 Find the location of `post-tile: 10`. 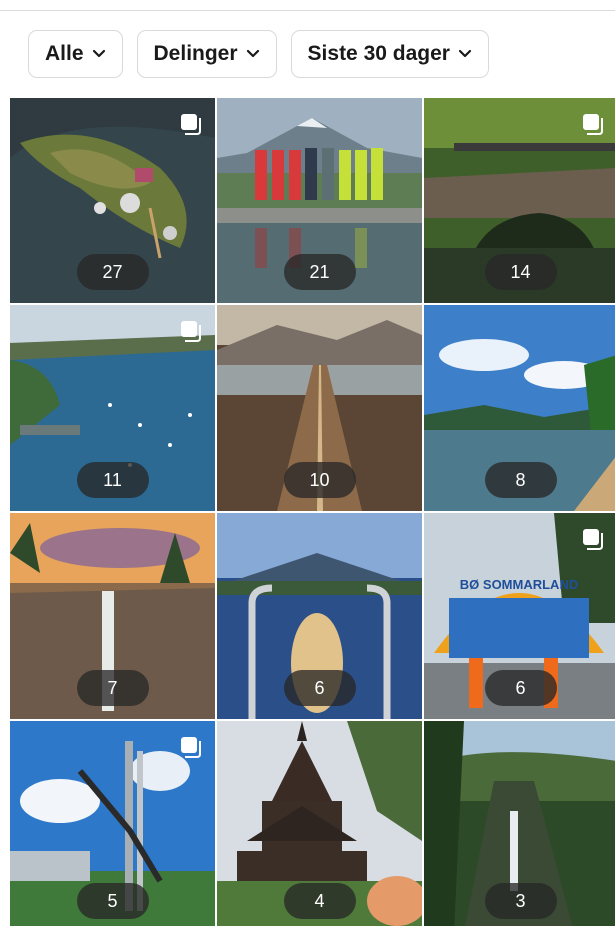

post-tile: 10 is located at coordinates (319, 408).